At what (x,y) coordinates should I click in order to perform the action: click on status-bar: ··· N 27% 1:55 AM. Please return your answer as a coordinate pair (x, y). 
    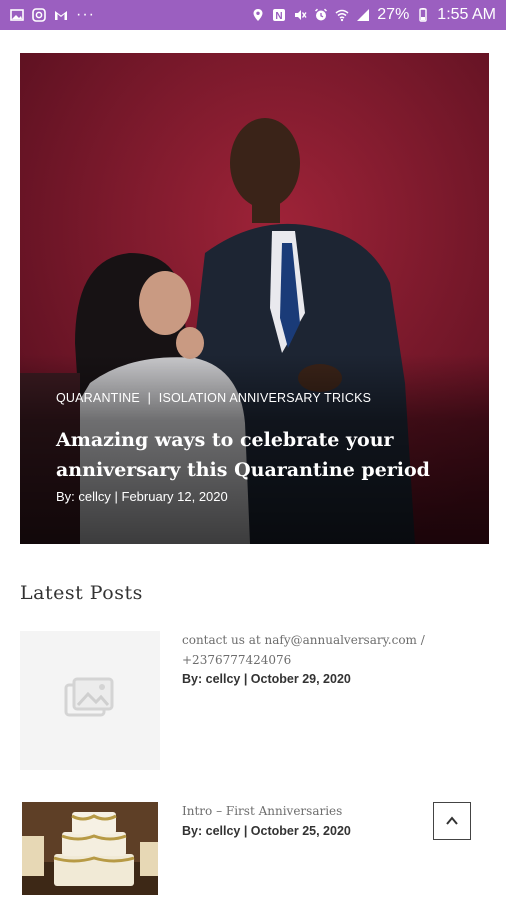
    Looking at the image, I should click on (253, 15).